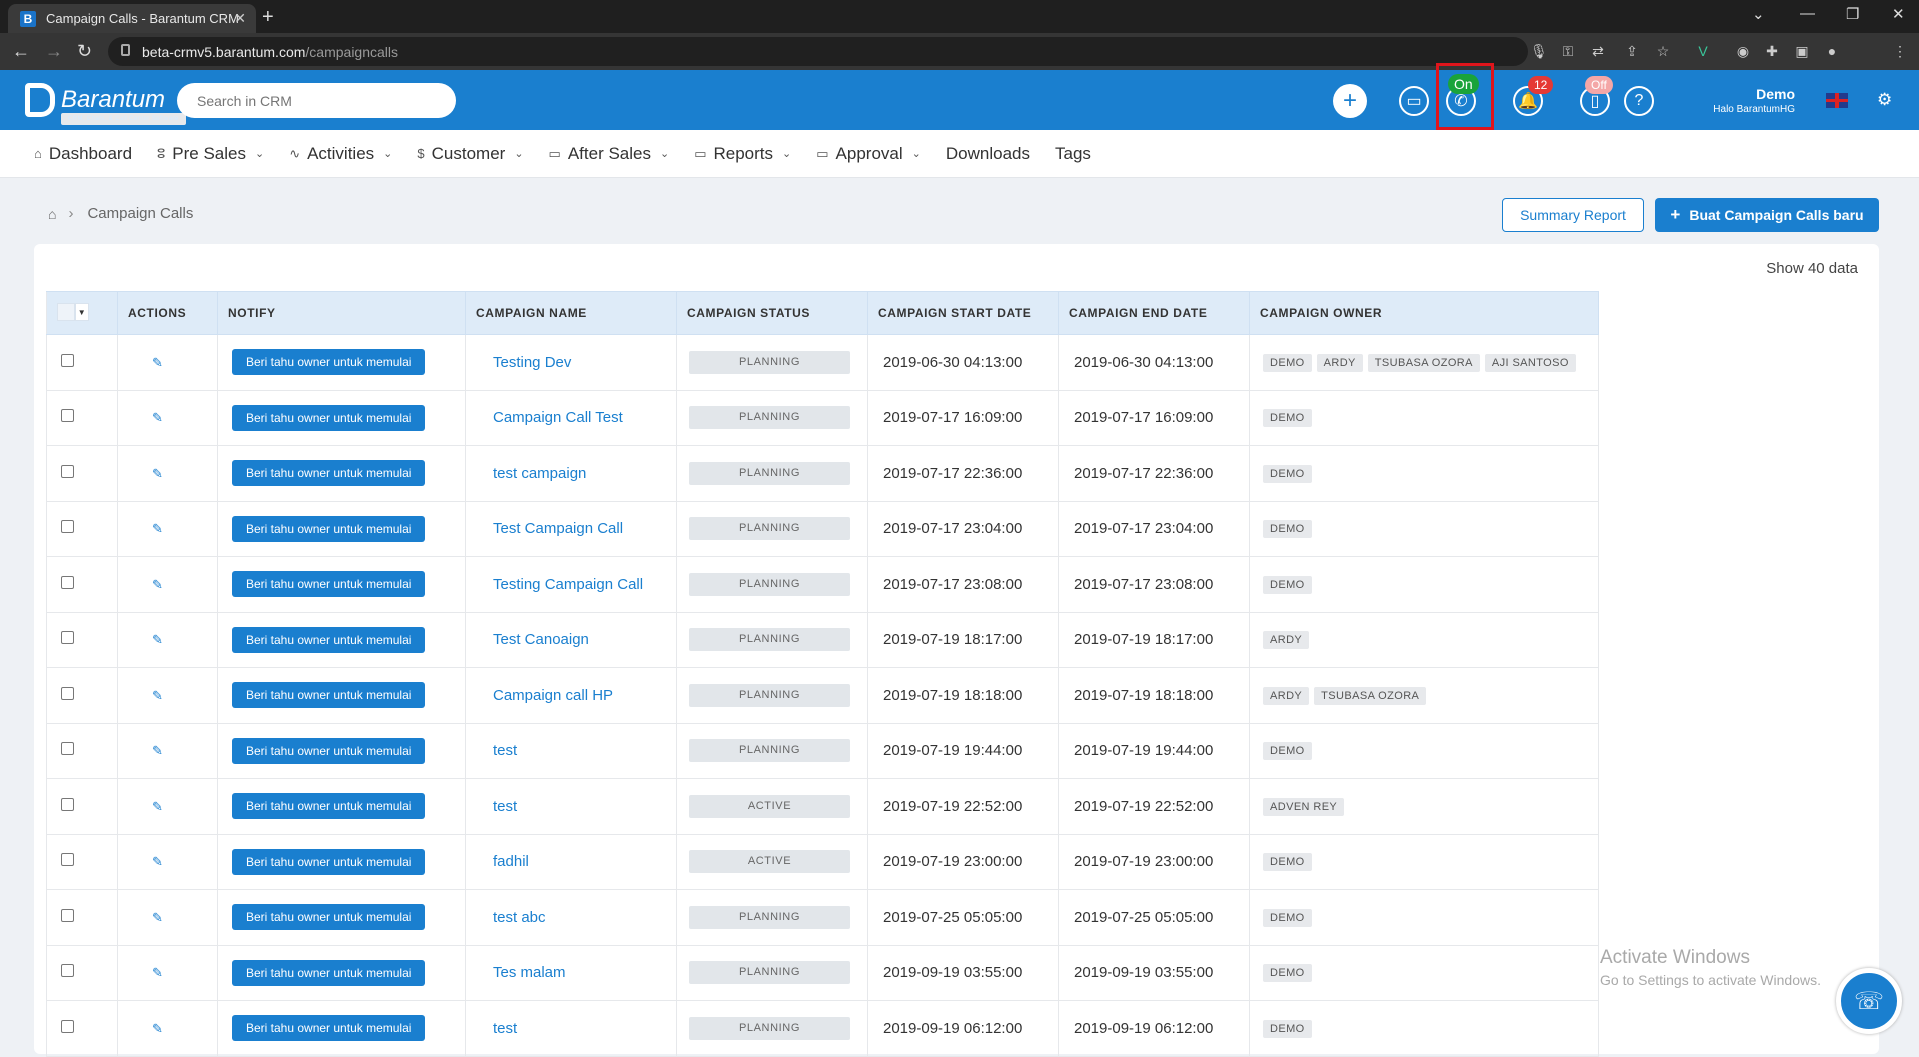  I want to click on browser-menu-icon: ⋮, so click(1900, 51).